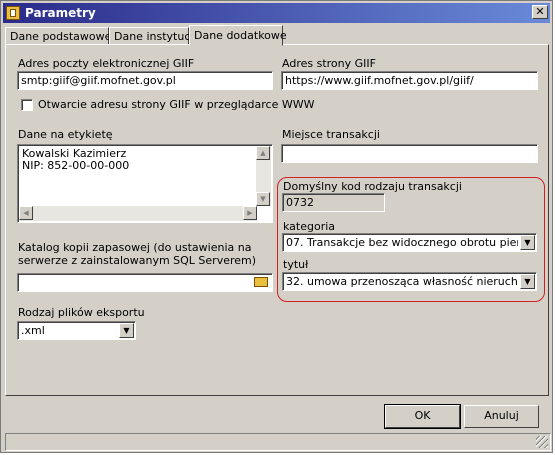 The width and height of the screenshot is (555, 455). What do you see at coordinates (65, 134) in the screenshot?
I see `label-data-label: Dane na etykietę` at bounding box center [65, 134].